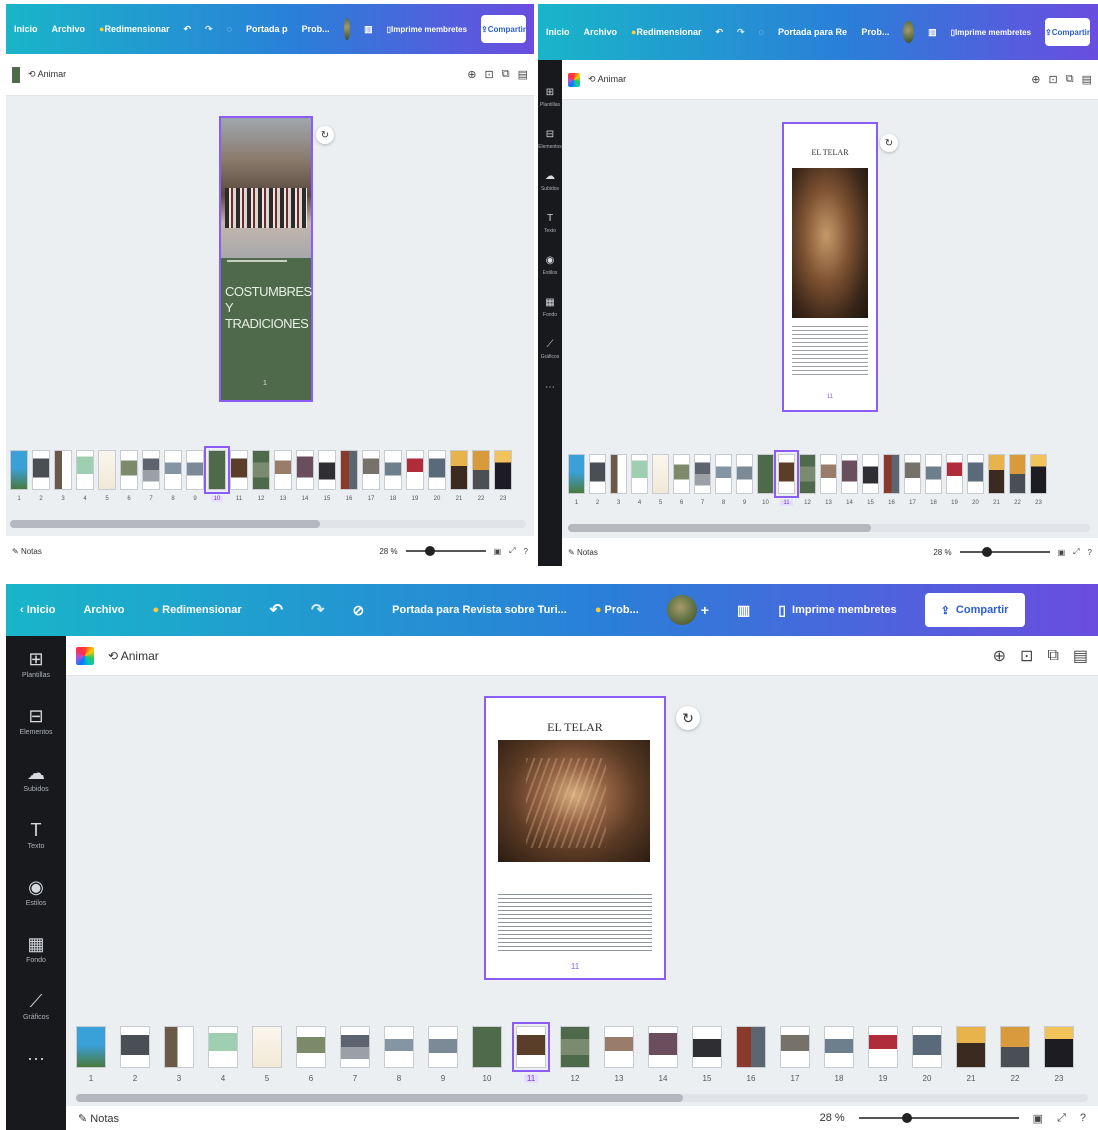 Image resolution: width=1098 pixels, height=1130 pixels. I want to click on page-thumbnail-17: 17, so click(795, 1054).